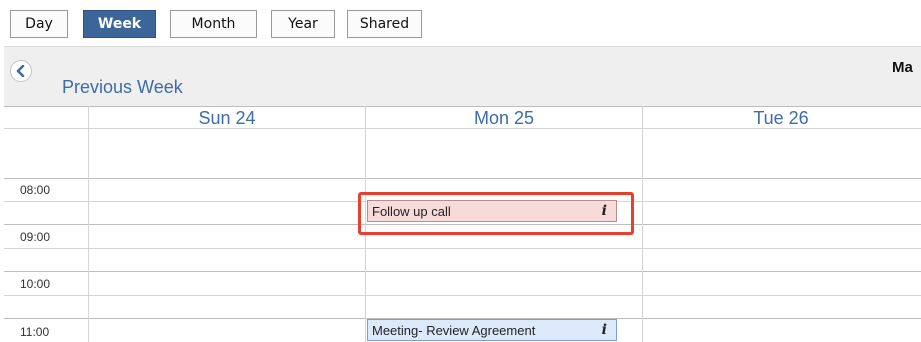  What do you see at coordinates (35, 332) in the screenshot?
I see `time-label-1100: 11:00` at bounding box center [35, 332].